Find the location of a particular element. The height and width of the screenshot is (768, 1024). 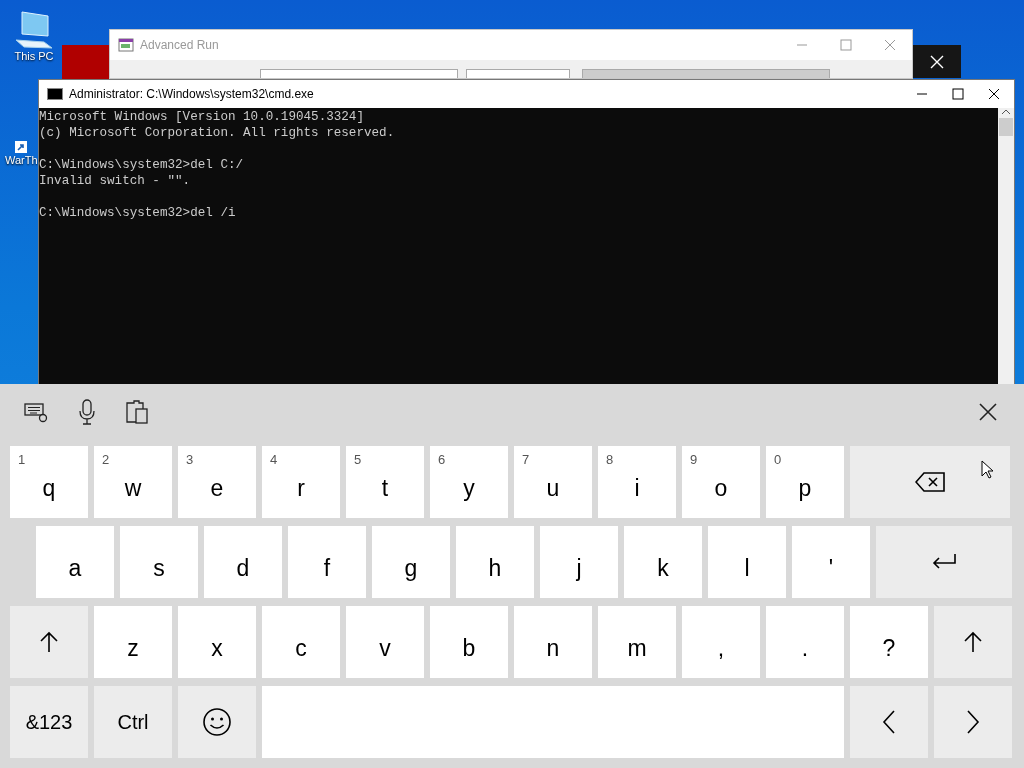

key: w 2 is located at coordinates (133, 482).